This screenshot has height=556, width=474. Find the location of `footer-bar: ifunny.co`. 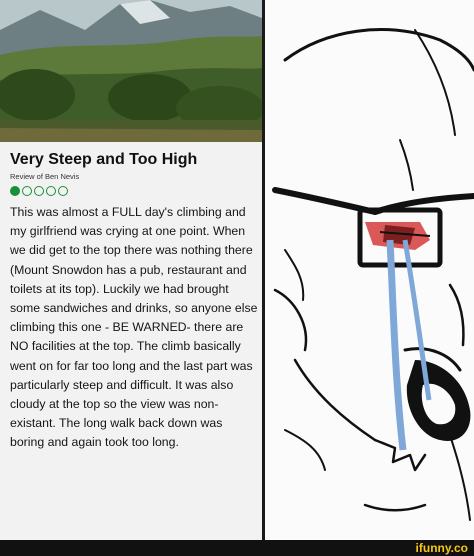

footer-bar: ifunny.co is located at coordinates (237, 548).